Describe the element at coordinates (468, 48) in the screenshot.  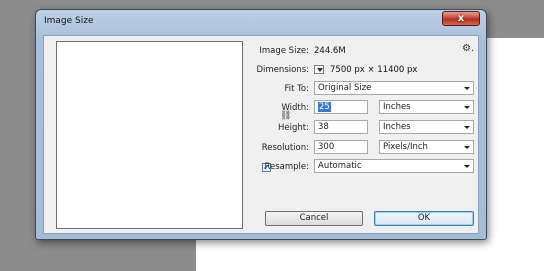
I see `gear-icon: ⚙.` at that location.